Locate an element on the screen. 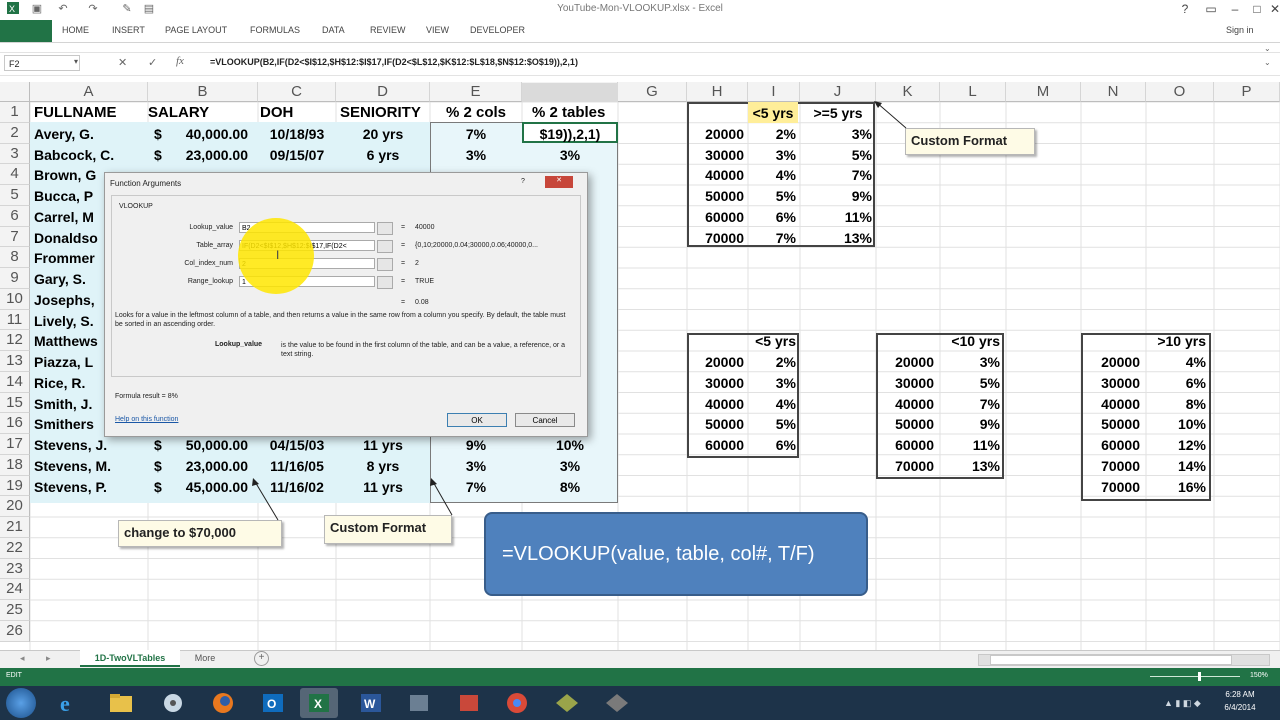 The height and width of the screenshot is (723, 1280). name-cell: Josephs, is located at coordinates (64, 300).